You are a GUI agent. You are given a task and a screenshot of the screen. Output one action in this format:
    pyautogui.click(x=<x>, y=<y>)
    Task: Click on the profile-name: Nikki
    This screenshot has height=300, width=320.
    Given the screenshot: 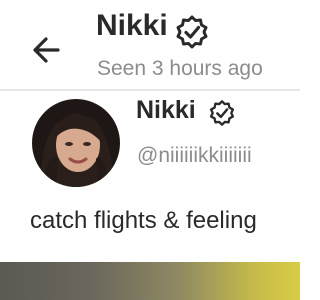 What is the action you would take?
    pyautogui.click(x=166, y=110)
    